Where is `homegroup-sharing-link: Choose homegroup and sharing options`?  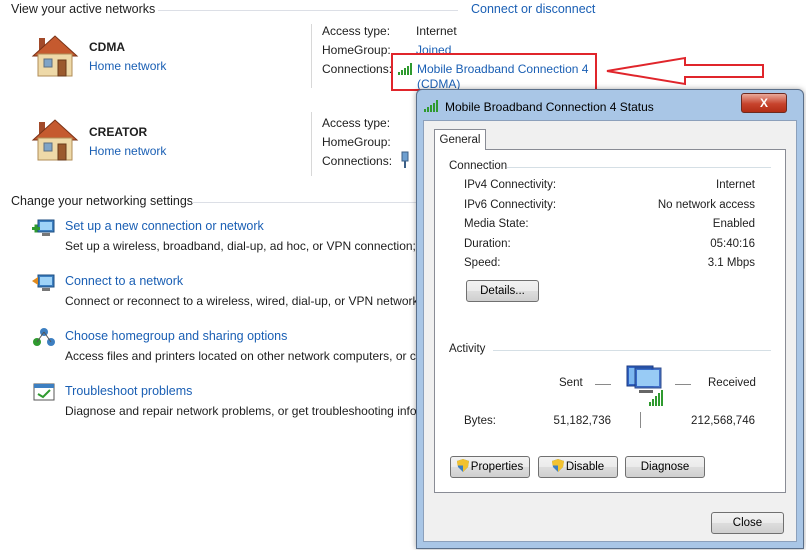 homegroup-sharing-link: Choose homegroup and sharing options is located at coordinates (176, 336).